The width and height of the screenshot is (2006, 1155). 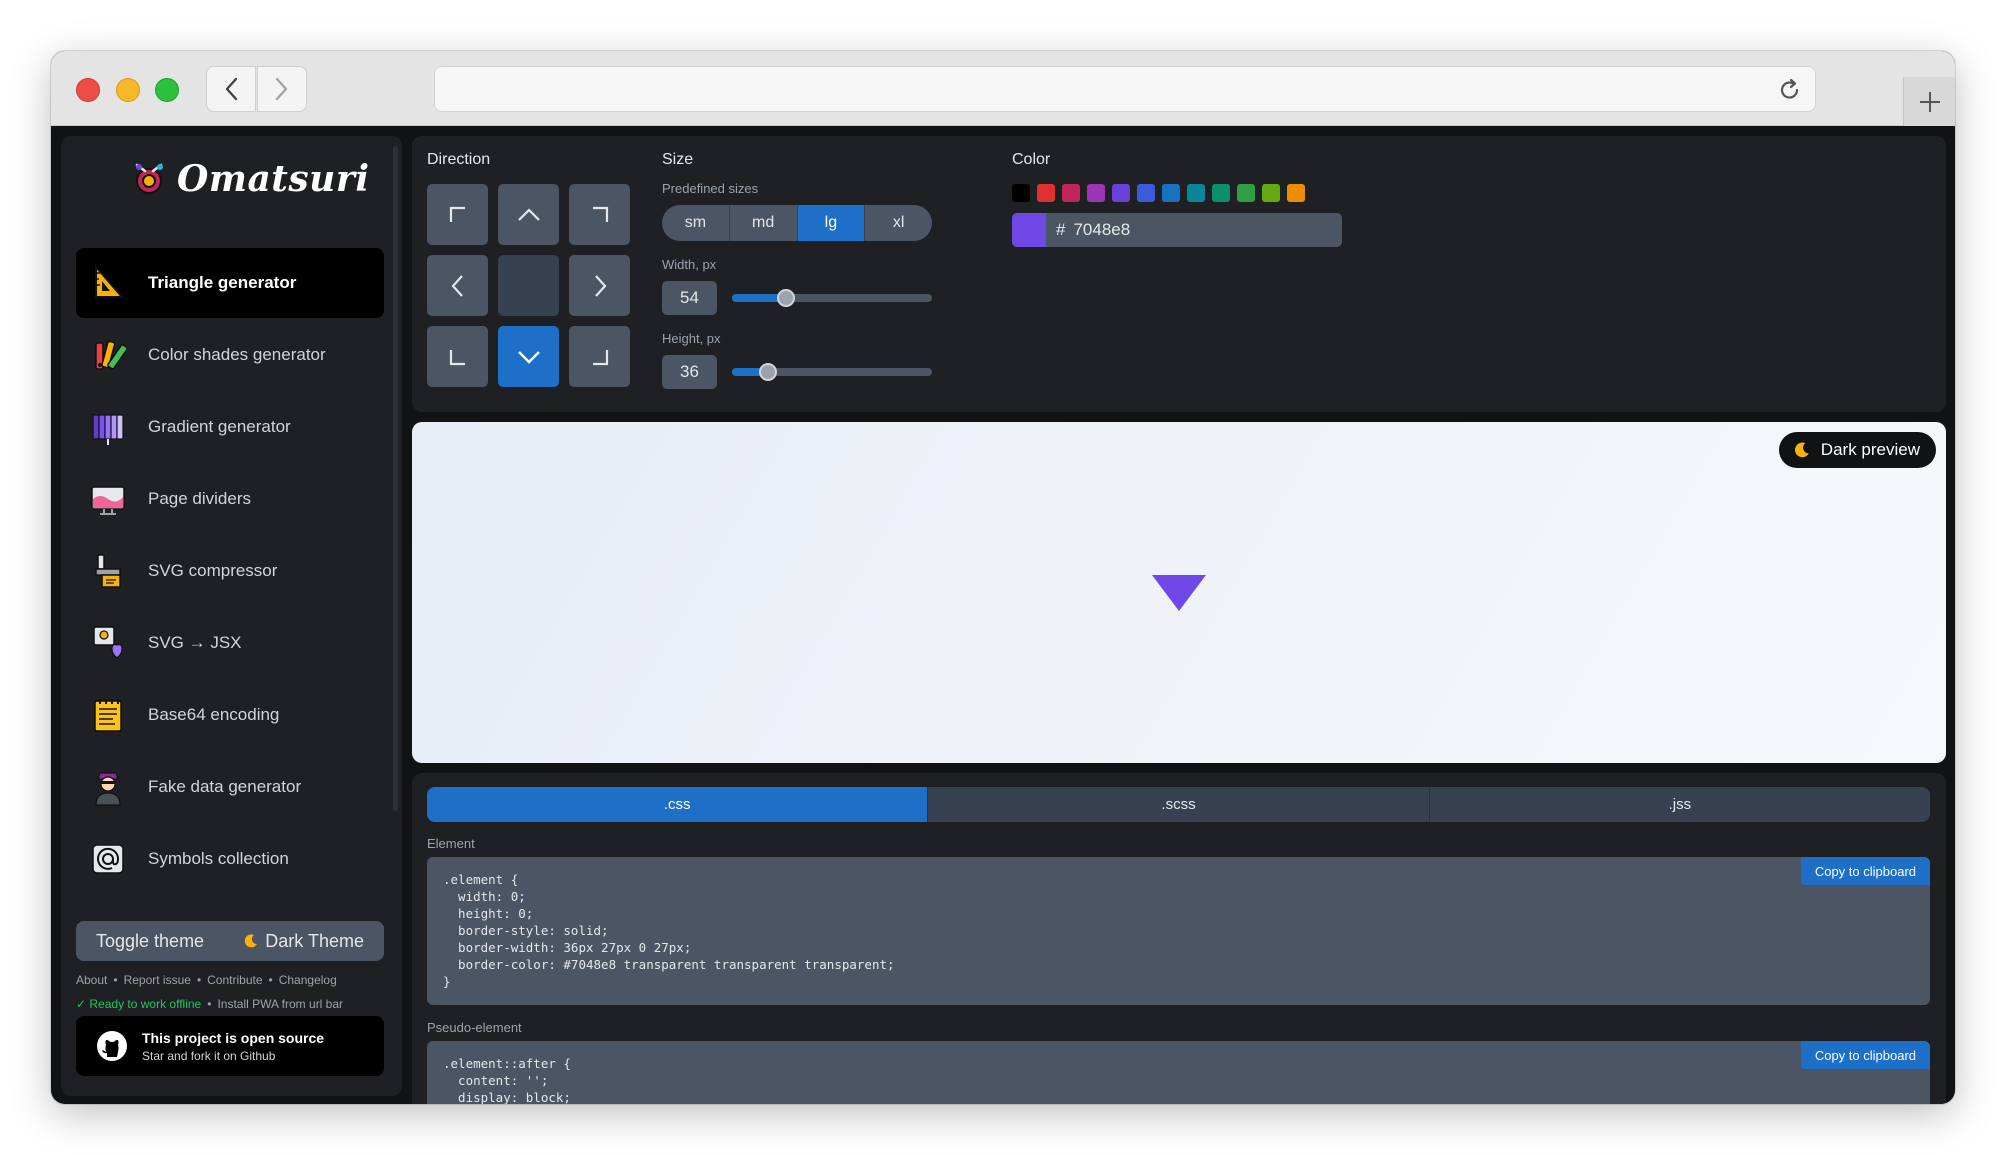 What do you see at coordinates (786, 298) in the screenshot?
I see `width-slider-thumb` at bounding box center [786, 298].